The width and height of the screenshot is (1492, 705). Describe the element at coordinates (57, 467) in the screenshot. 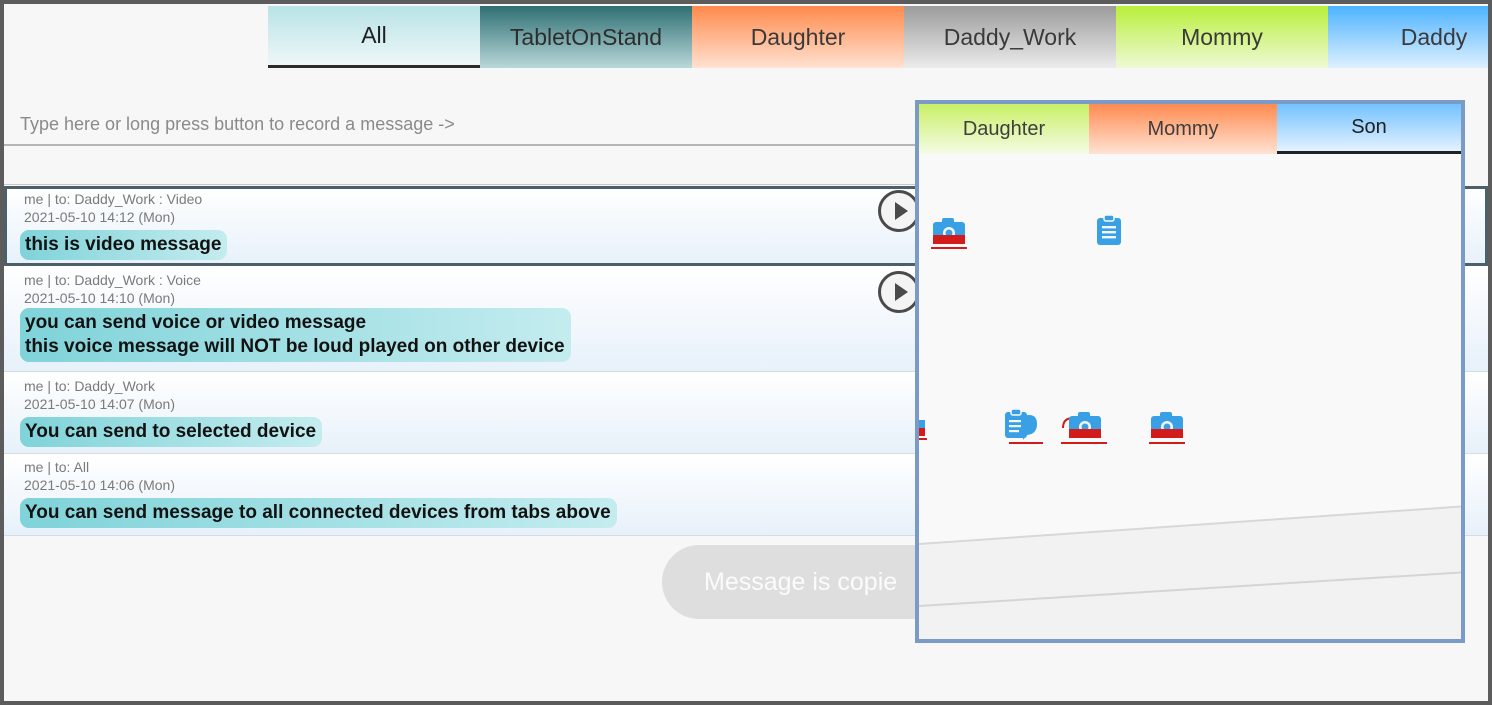

I see `message-recipient: me | to: All` at that location.